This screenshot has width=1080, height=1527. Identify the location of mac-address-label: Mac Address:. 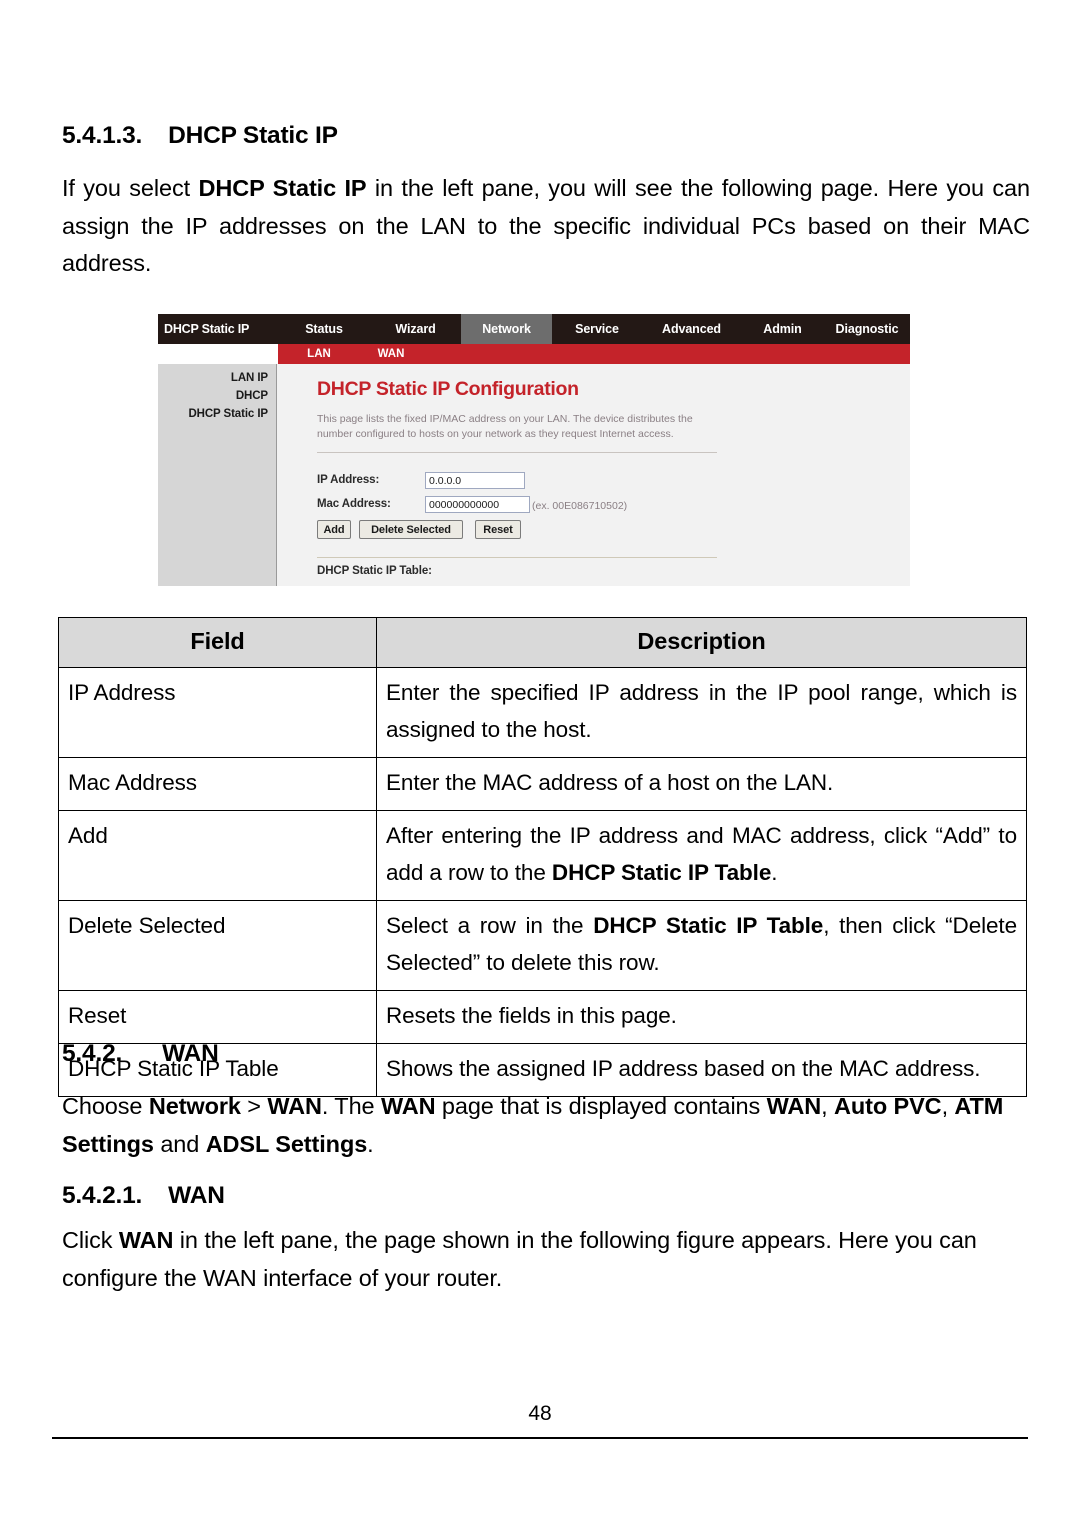
(354, 504).